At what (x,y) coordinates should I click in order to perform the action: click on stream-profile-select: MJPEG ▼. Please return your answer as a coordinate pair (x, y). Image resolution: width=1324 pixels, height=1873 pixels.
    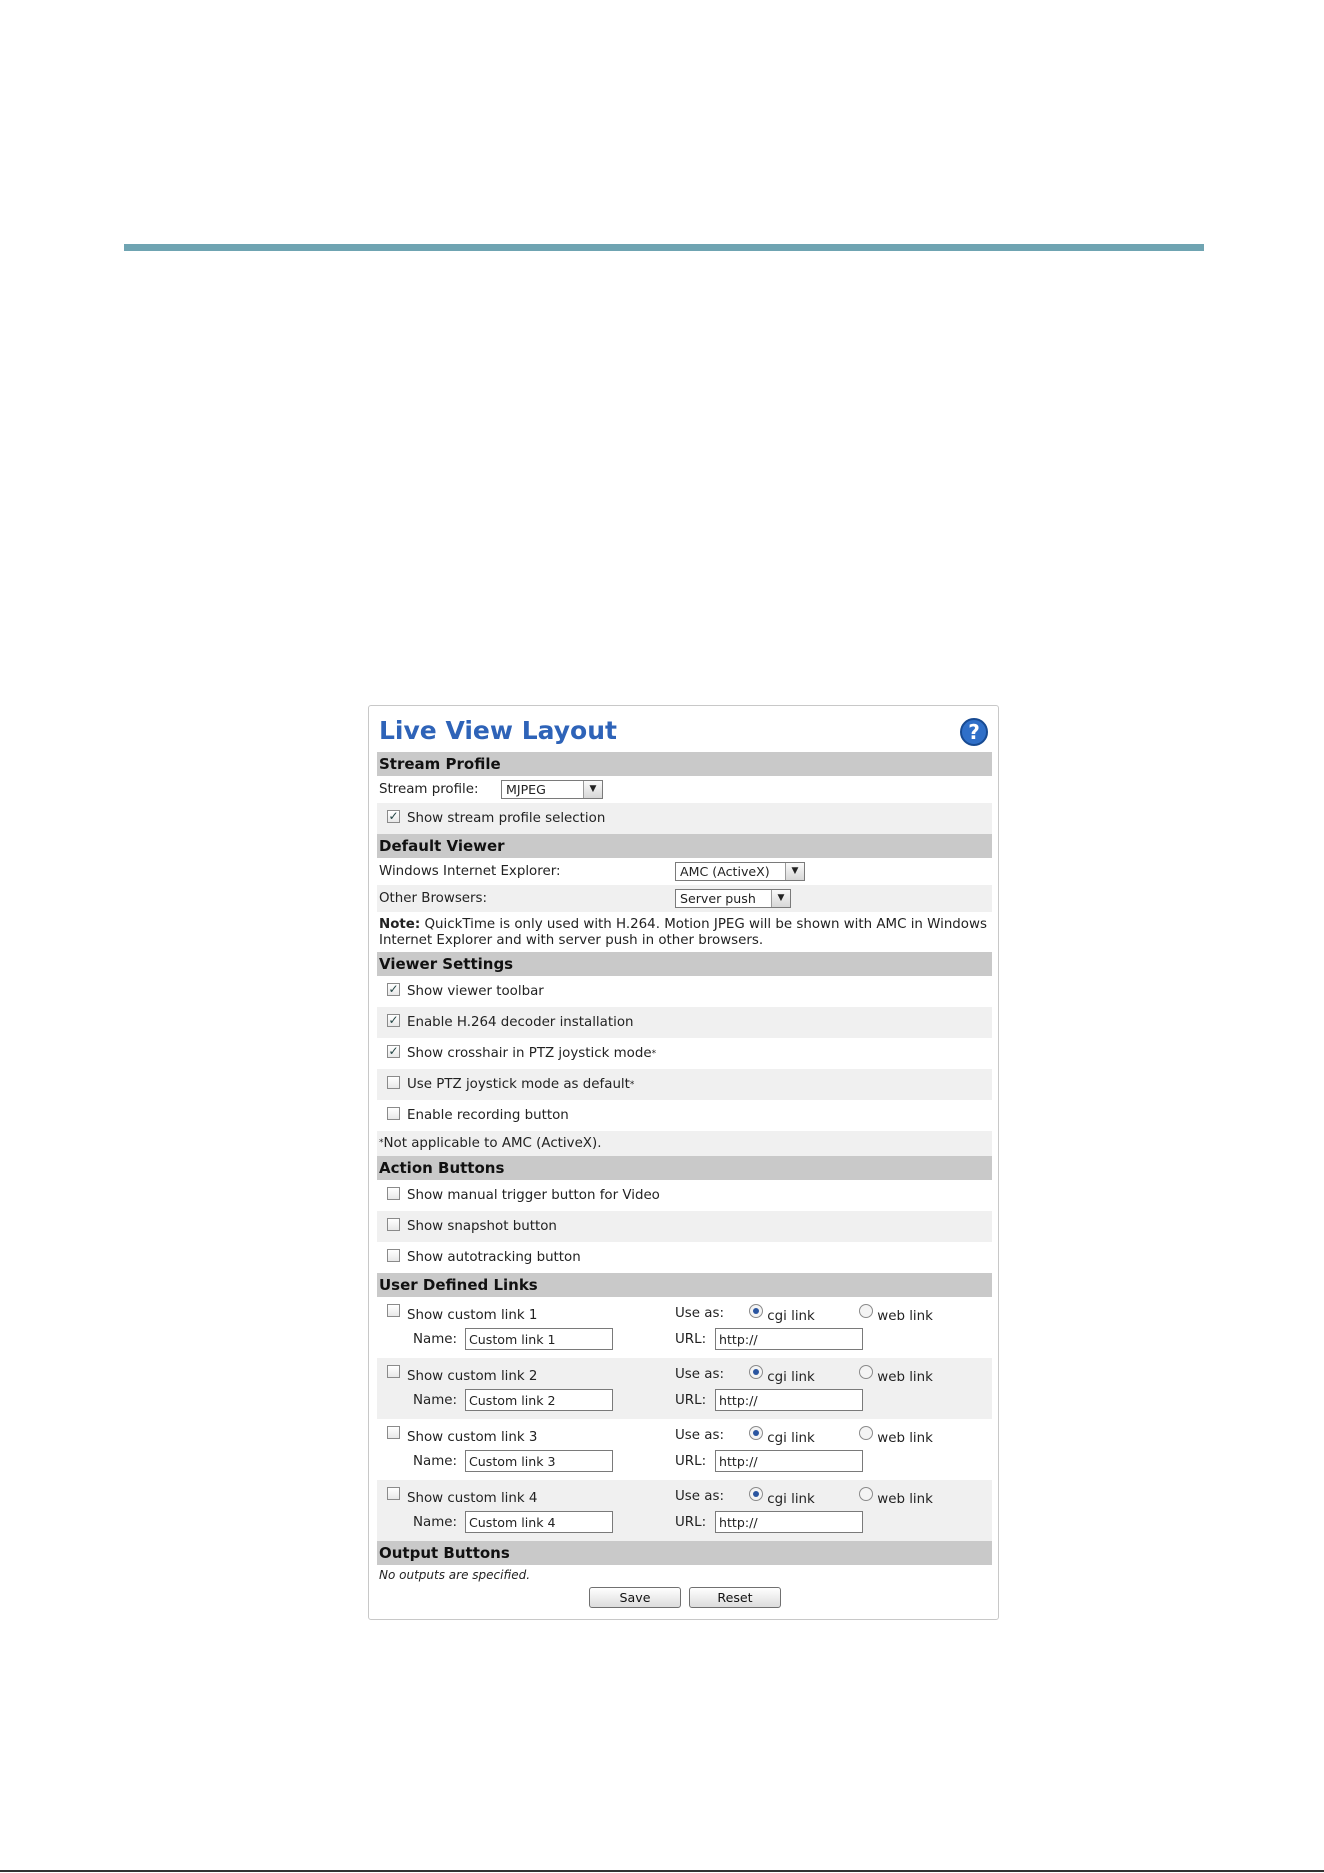
    Looking at the image, I should click on (552, 789).